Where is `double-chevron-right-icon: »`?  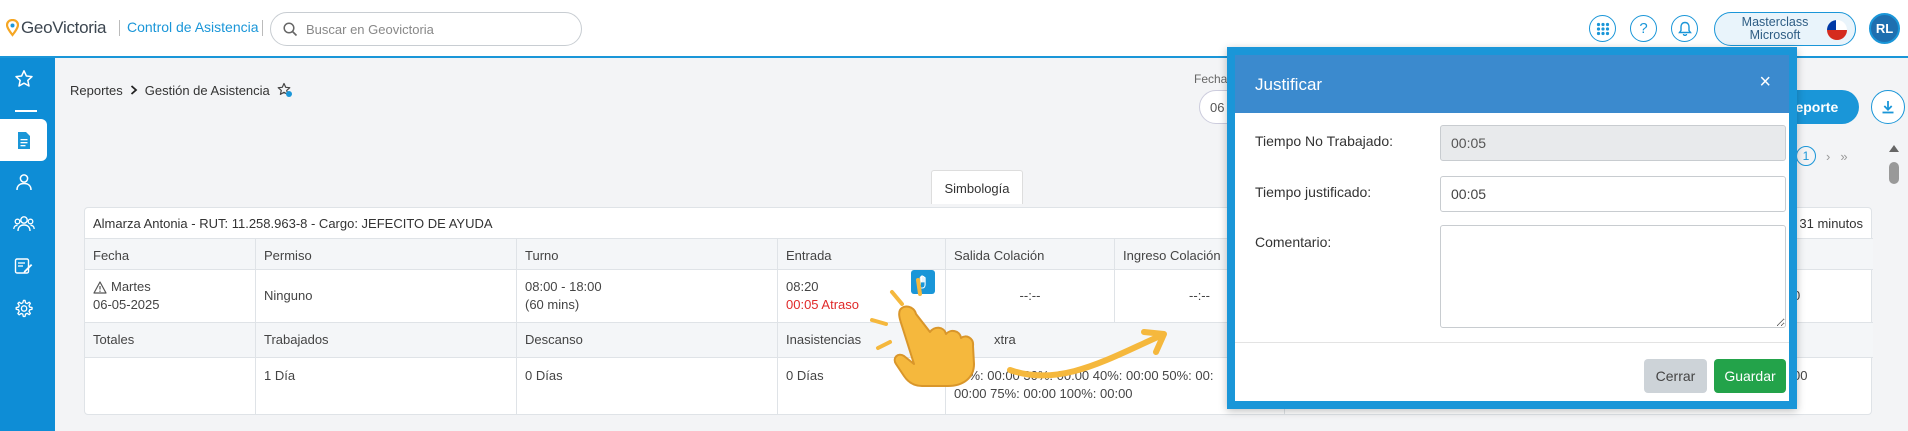
double-chevron-right-icon: » is located at coordinates (1843, 156).